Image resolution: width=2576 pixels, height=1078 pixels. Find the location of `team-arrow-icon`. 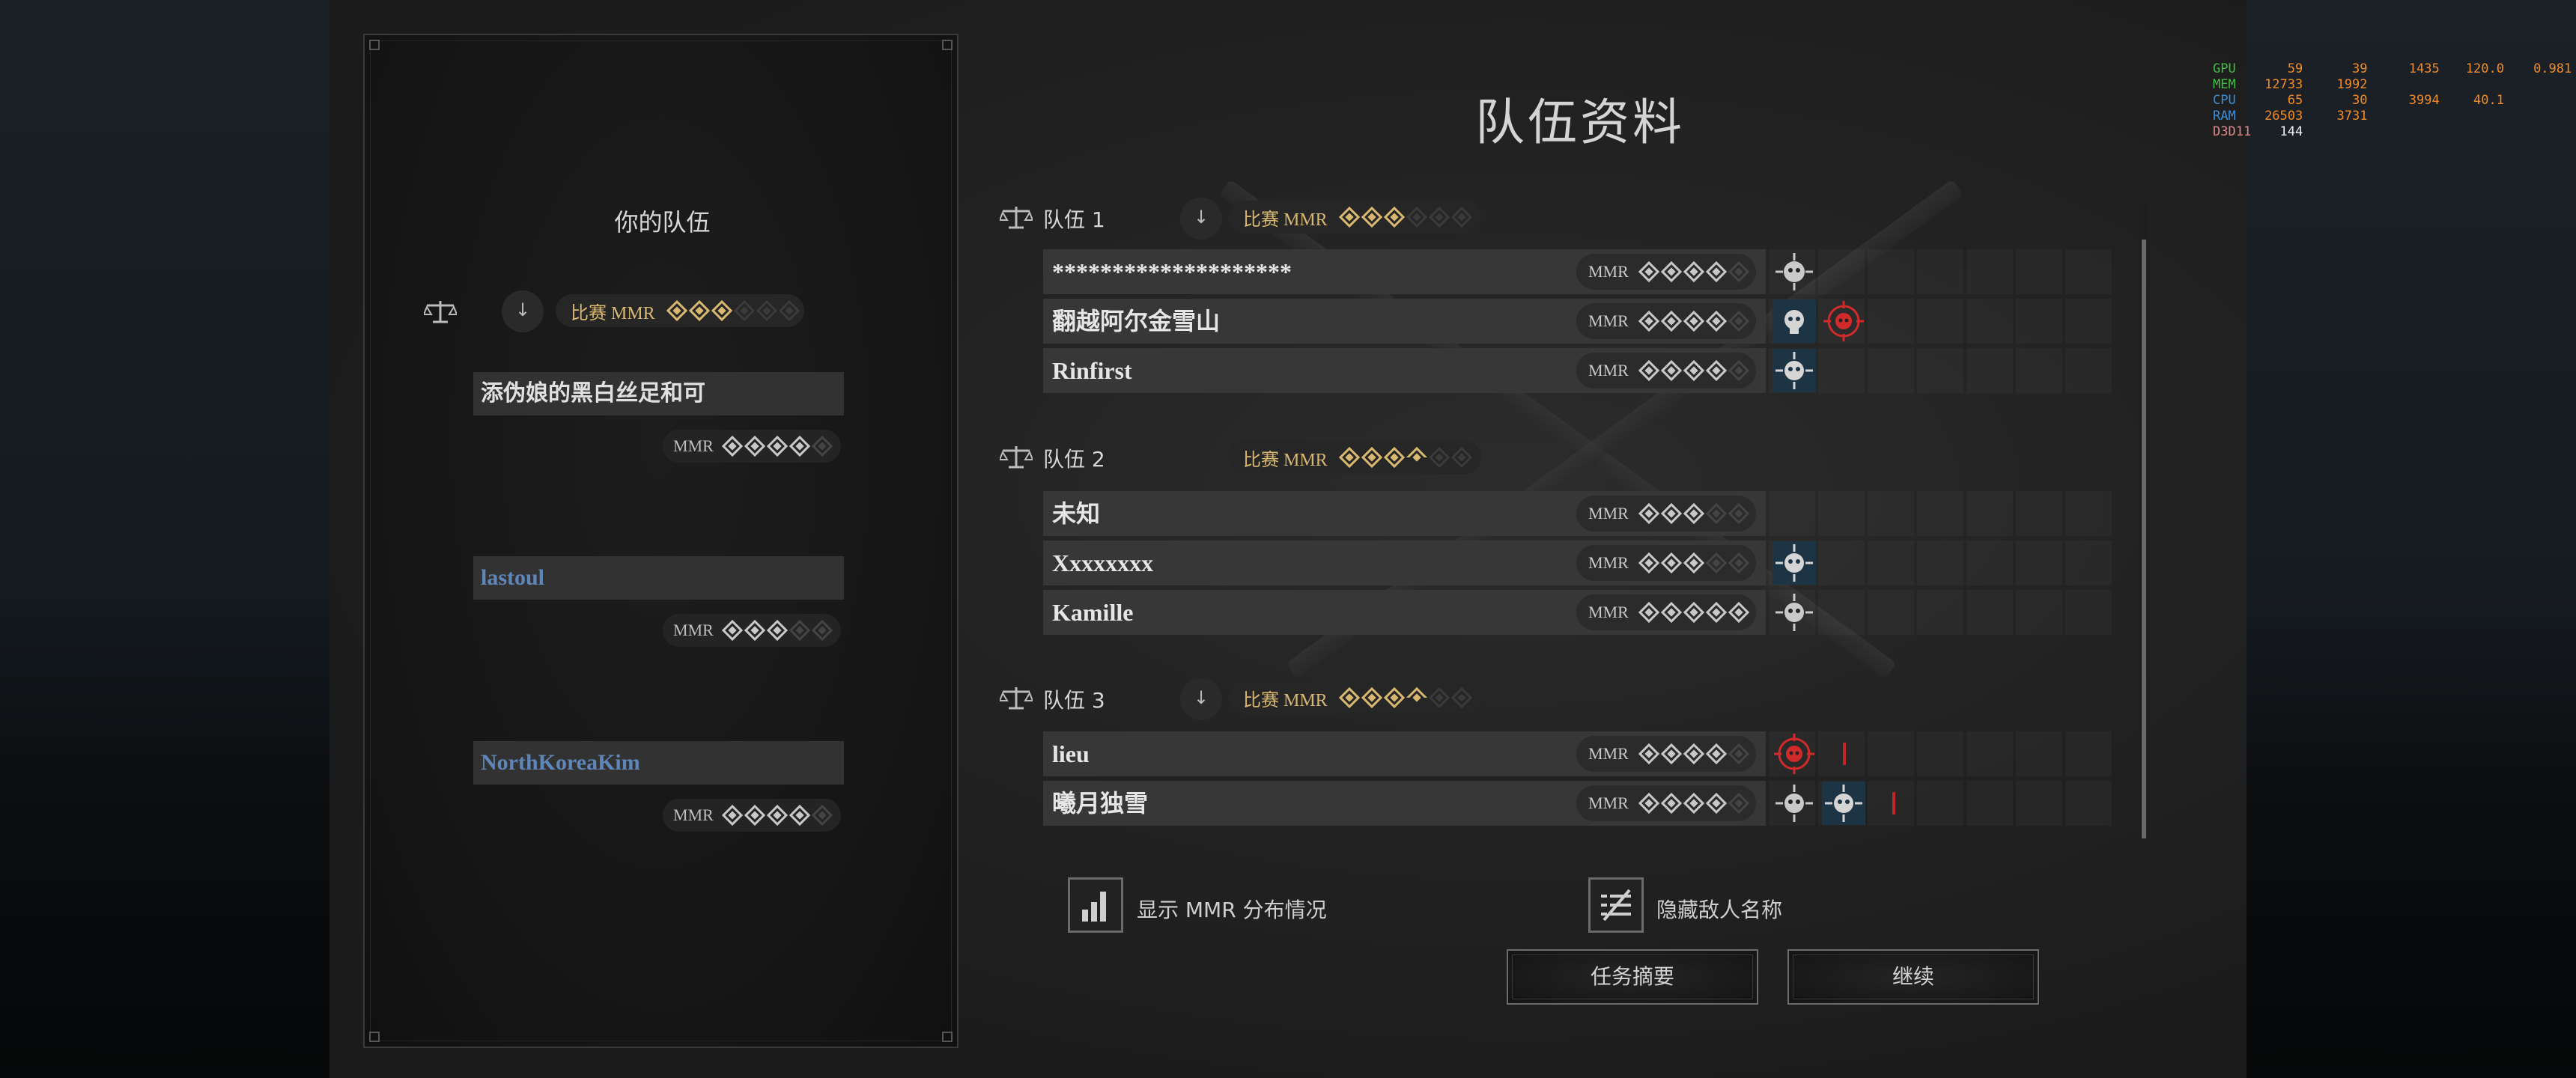

team-arrow-icon is located at coordinates (1201, 699).